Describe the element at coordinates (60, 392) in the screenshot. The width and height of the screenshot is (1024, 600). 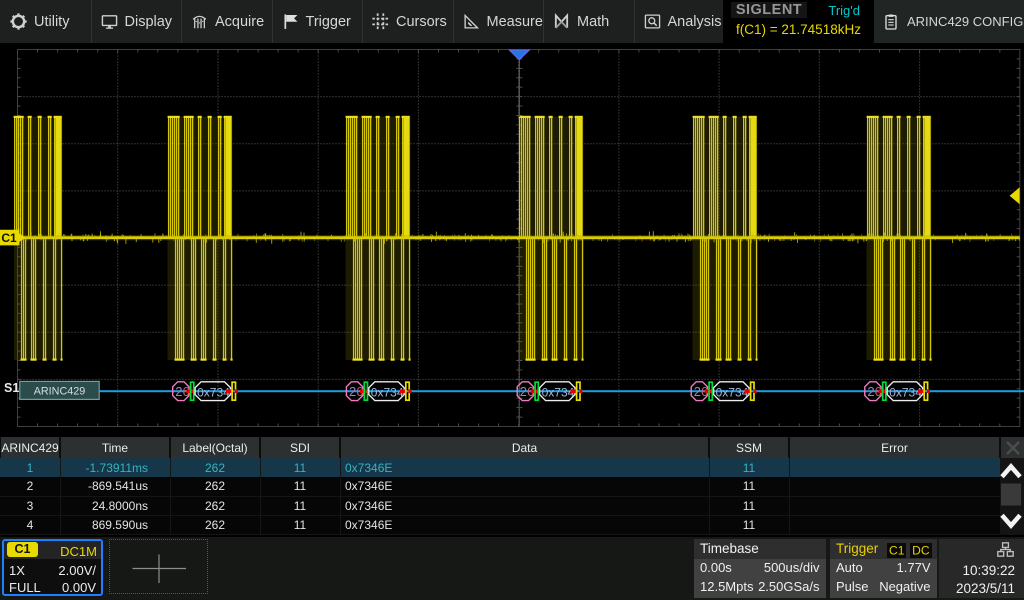
I see `svg-text: ARINC429` at that location.